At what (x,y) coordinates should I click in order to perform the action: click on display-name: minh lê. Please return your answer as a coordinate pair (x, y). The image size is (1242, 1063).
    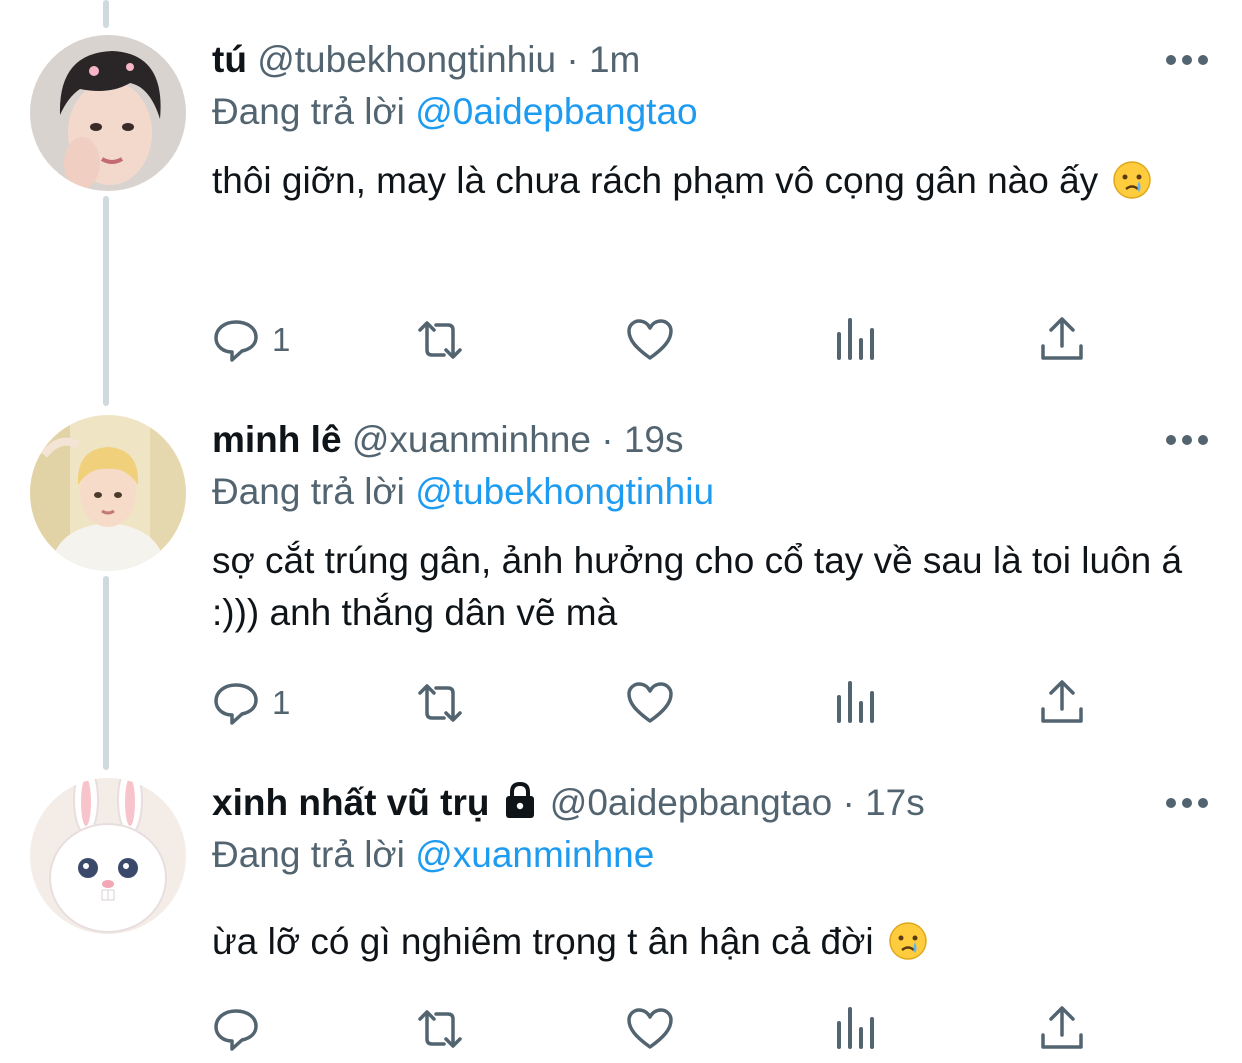
    Looking at the image, I should click on (277, 439).